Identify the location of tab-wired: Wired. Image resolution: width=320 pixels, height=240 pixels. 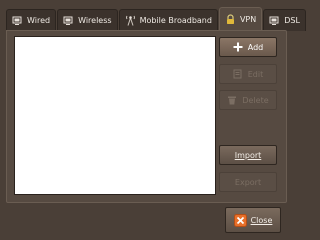
(31, 20).